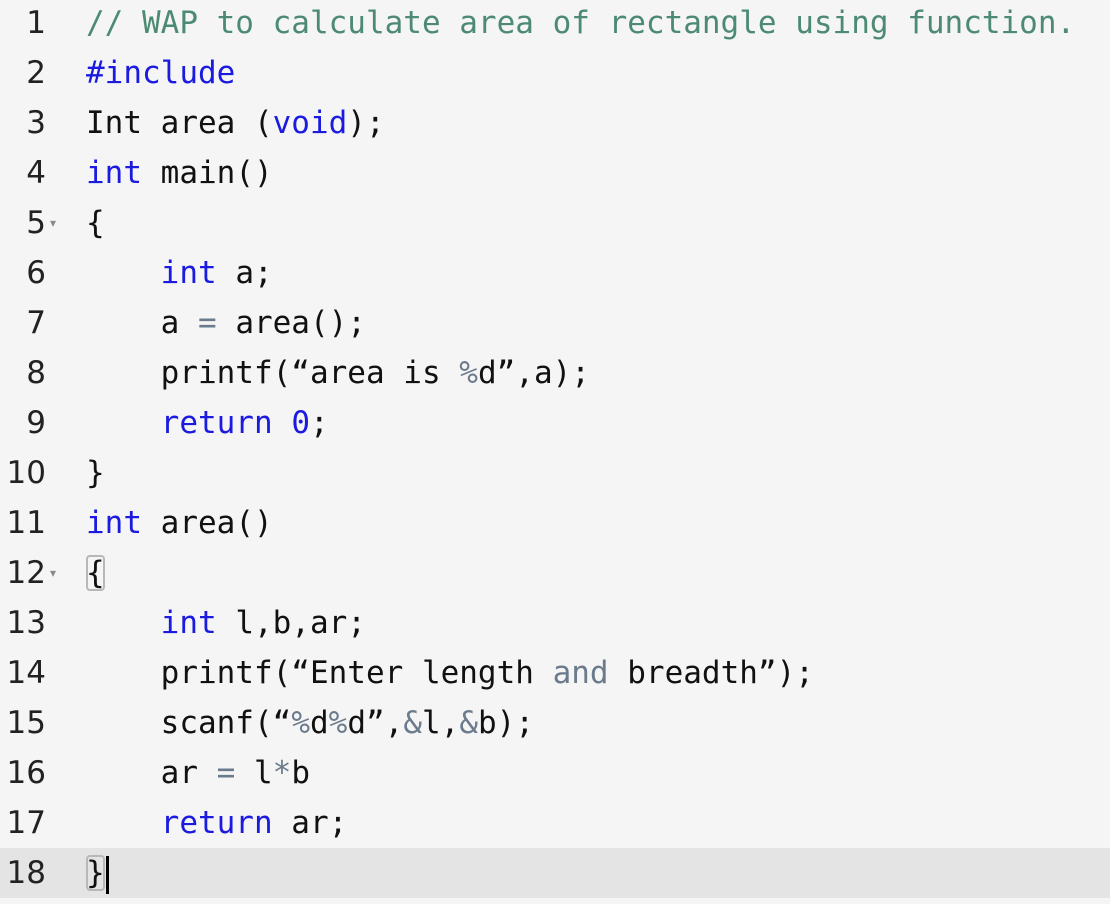  Describe the element at coordinates (282, 773) in the screenshot. I see `code-token: *` at that location.